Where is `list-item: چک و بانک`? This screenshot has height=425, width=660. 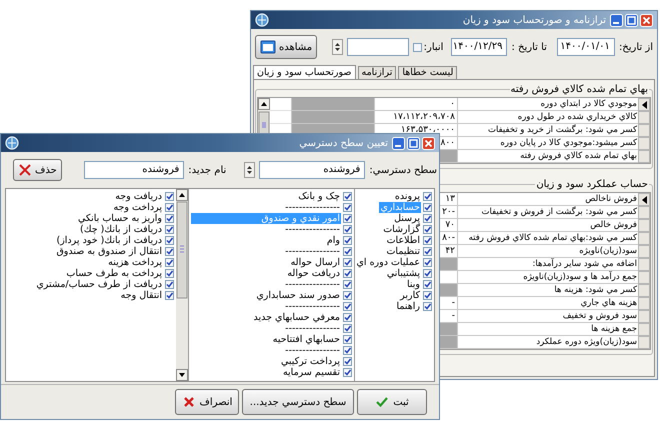
list-item: چک و بانک is located at coordinates (266, 196).